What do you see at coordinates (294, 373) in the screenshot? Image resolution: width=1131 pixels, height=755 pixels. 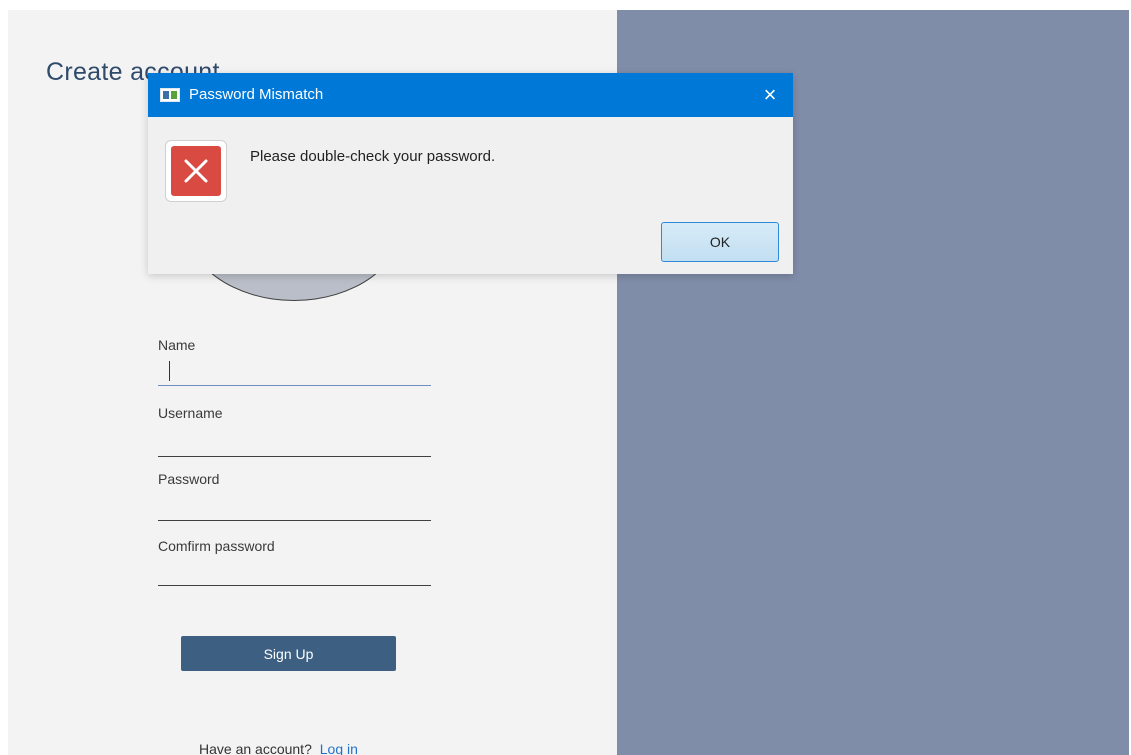 I see `name-field` at bounding box center [294, 373].